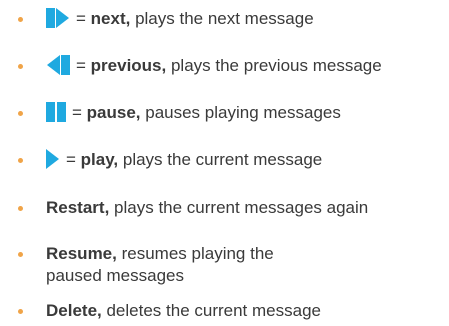 The image size is (449, 326). I want to click on desc-restart: plays the current messages again, so click(239, 207).